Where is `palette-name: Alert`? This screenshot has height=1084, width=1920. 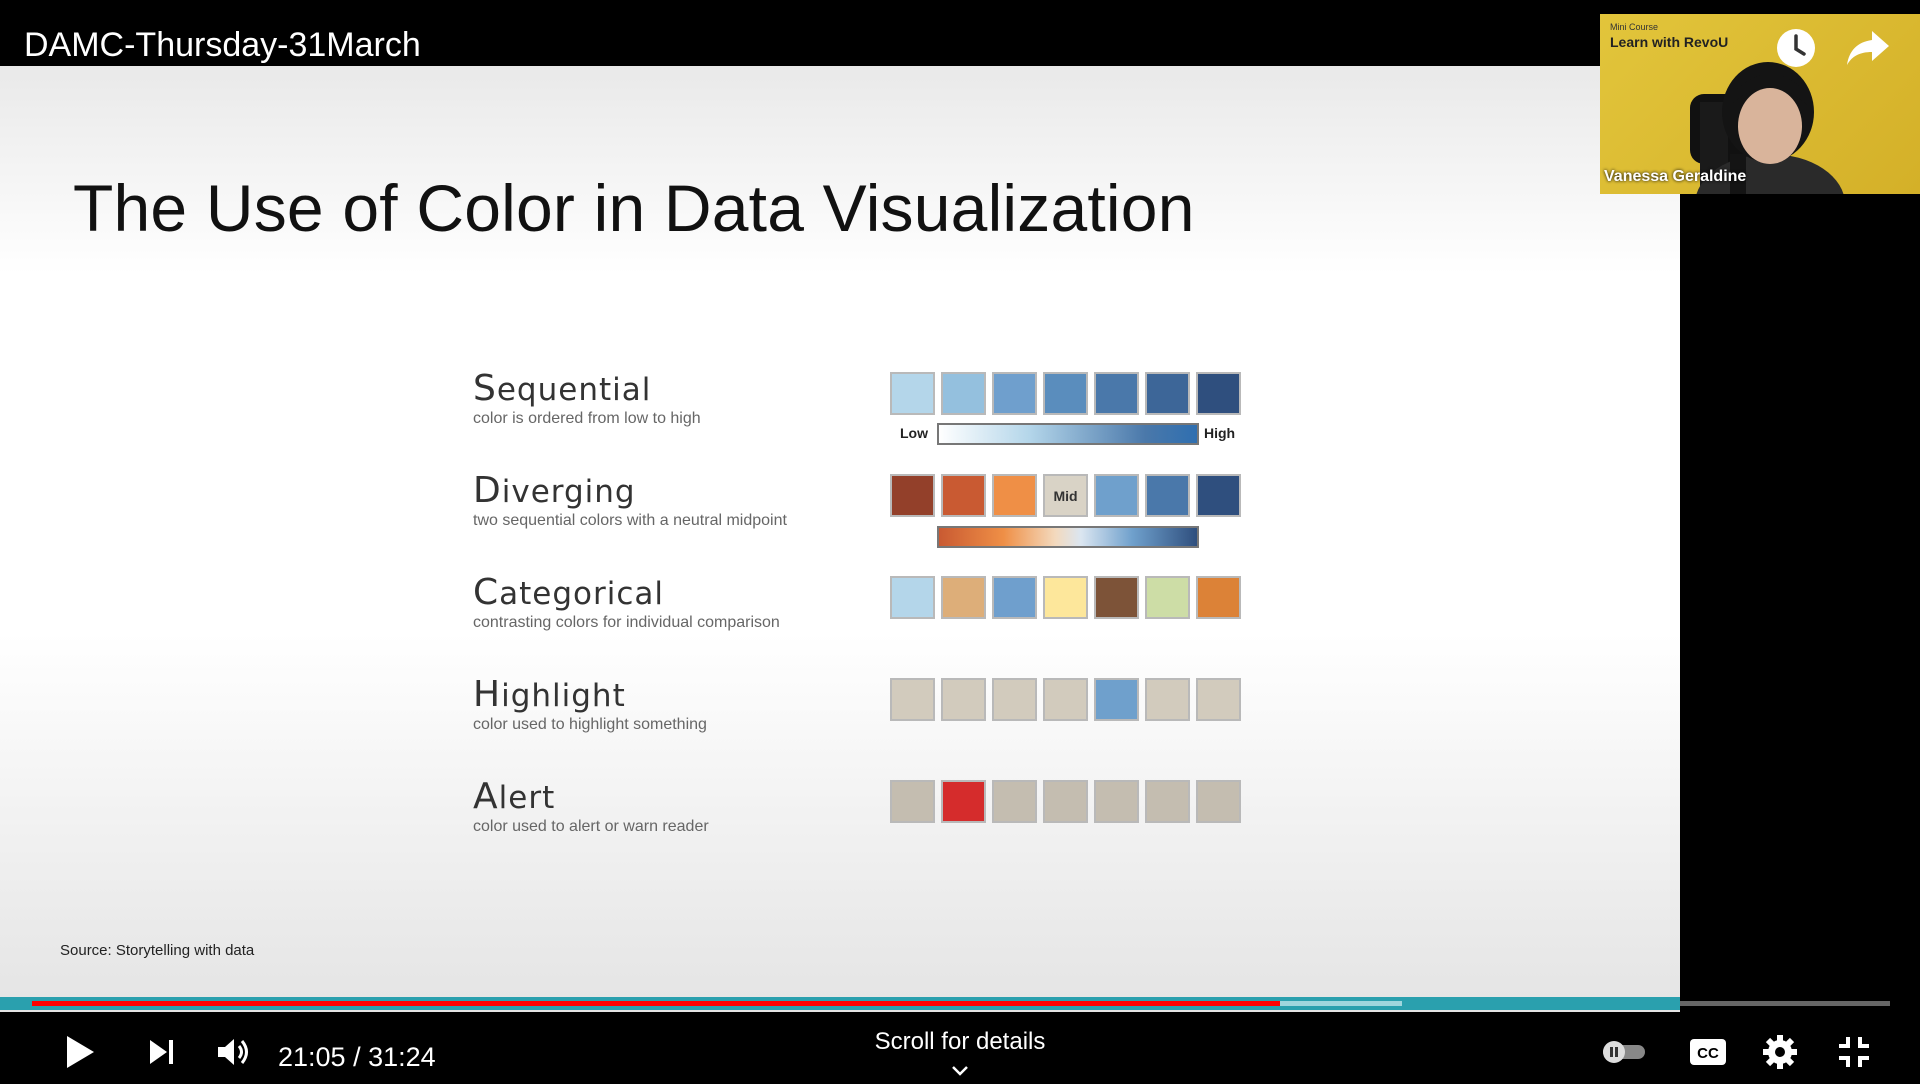
palette-name: Alert is located at coordinates (514, 796).